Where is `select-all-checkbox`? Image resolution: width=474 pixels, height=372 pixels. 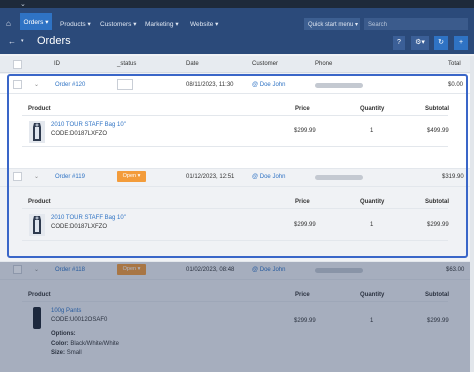
select-all-checkbox is located at coordinates (17, 64).